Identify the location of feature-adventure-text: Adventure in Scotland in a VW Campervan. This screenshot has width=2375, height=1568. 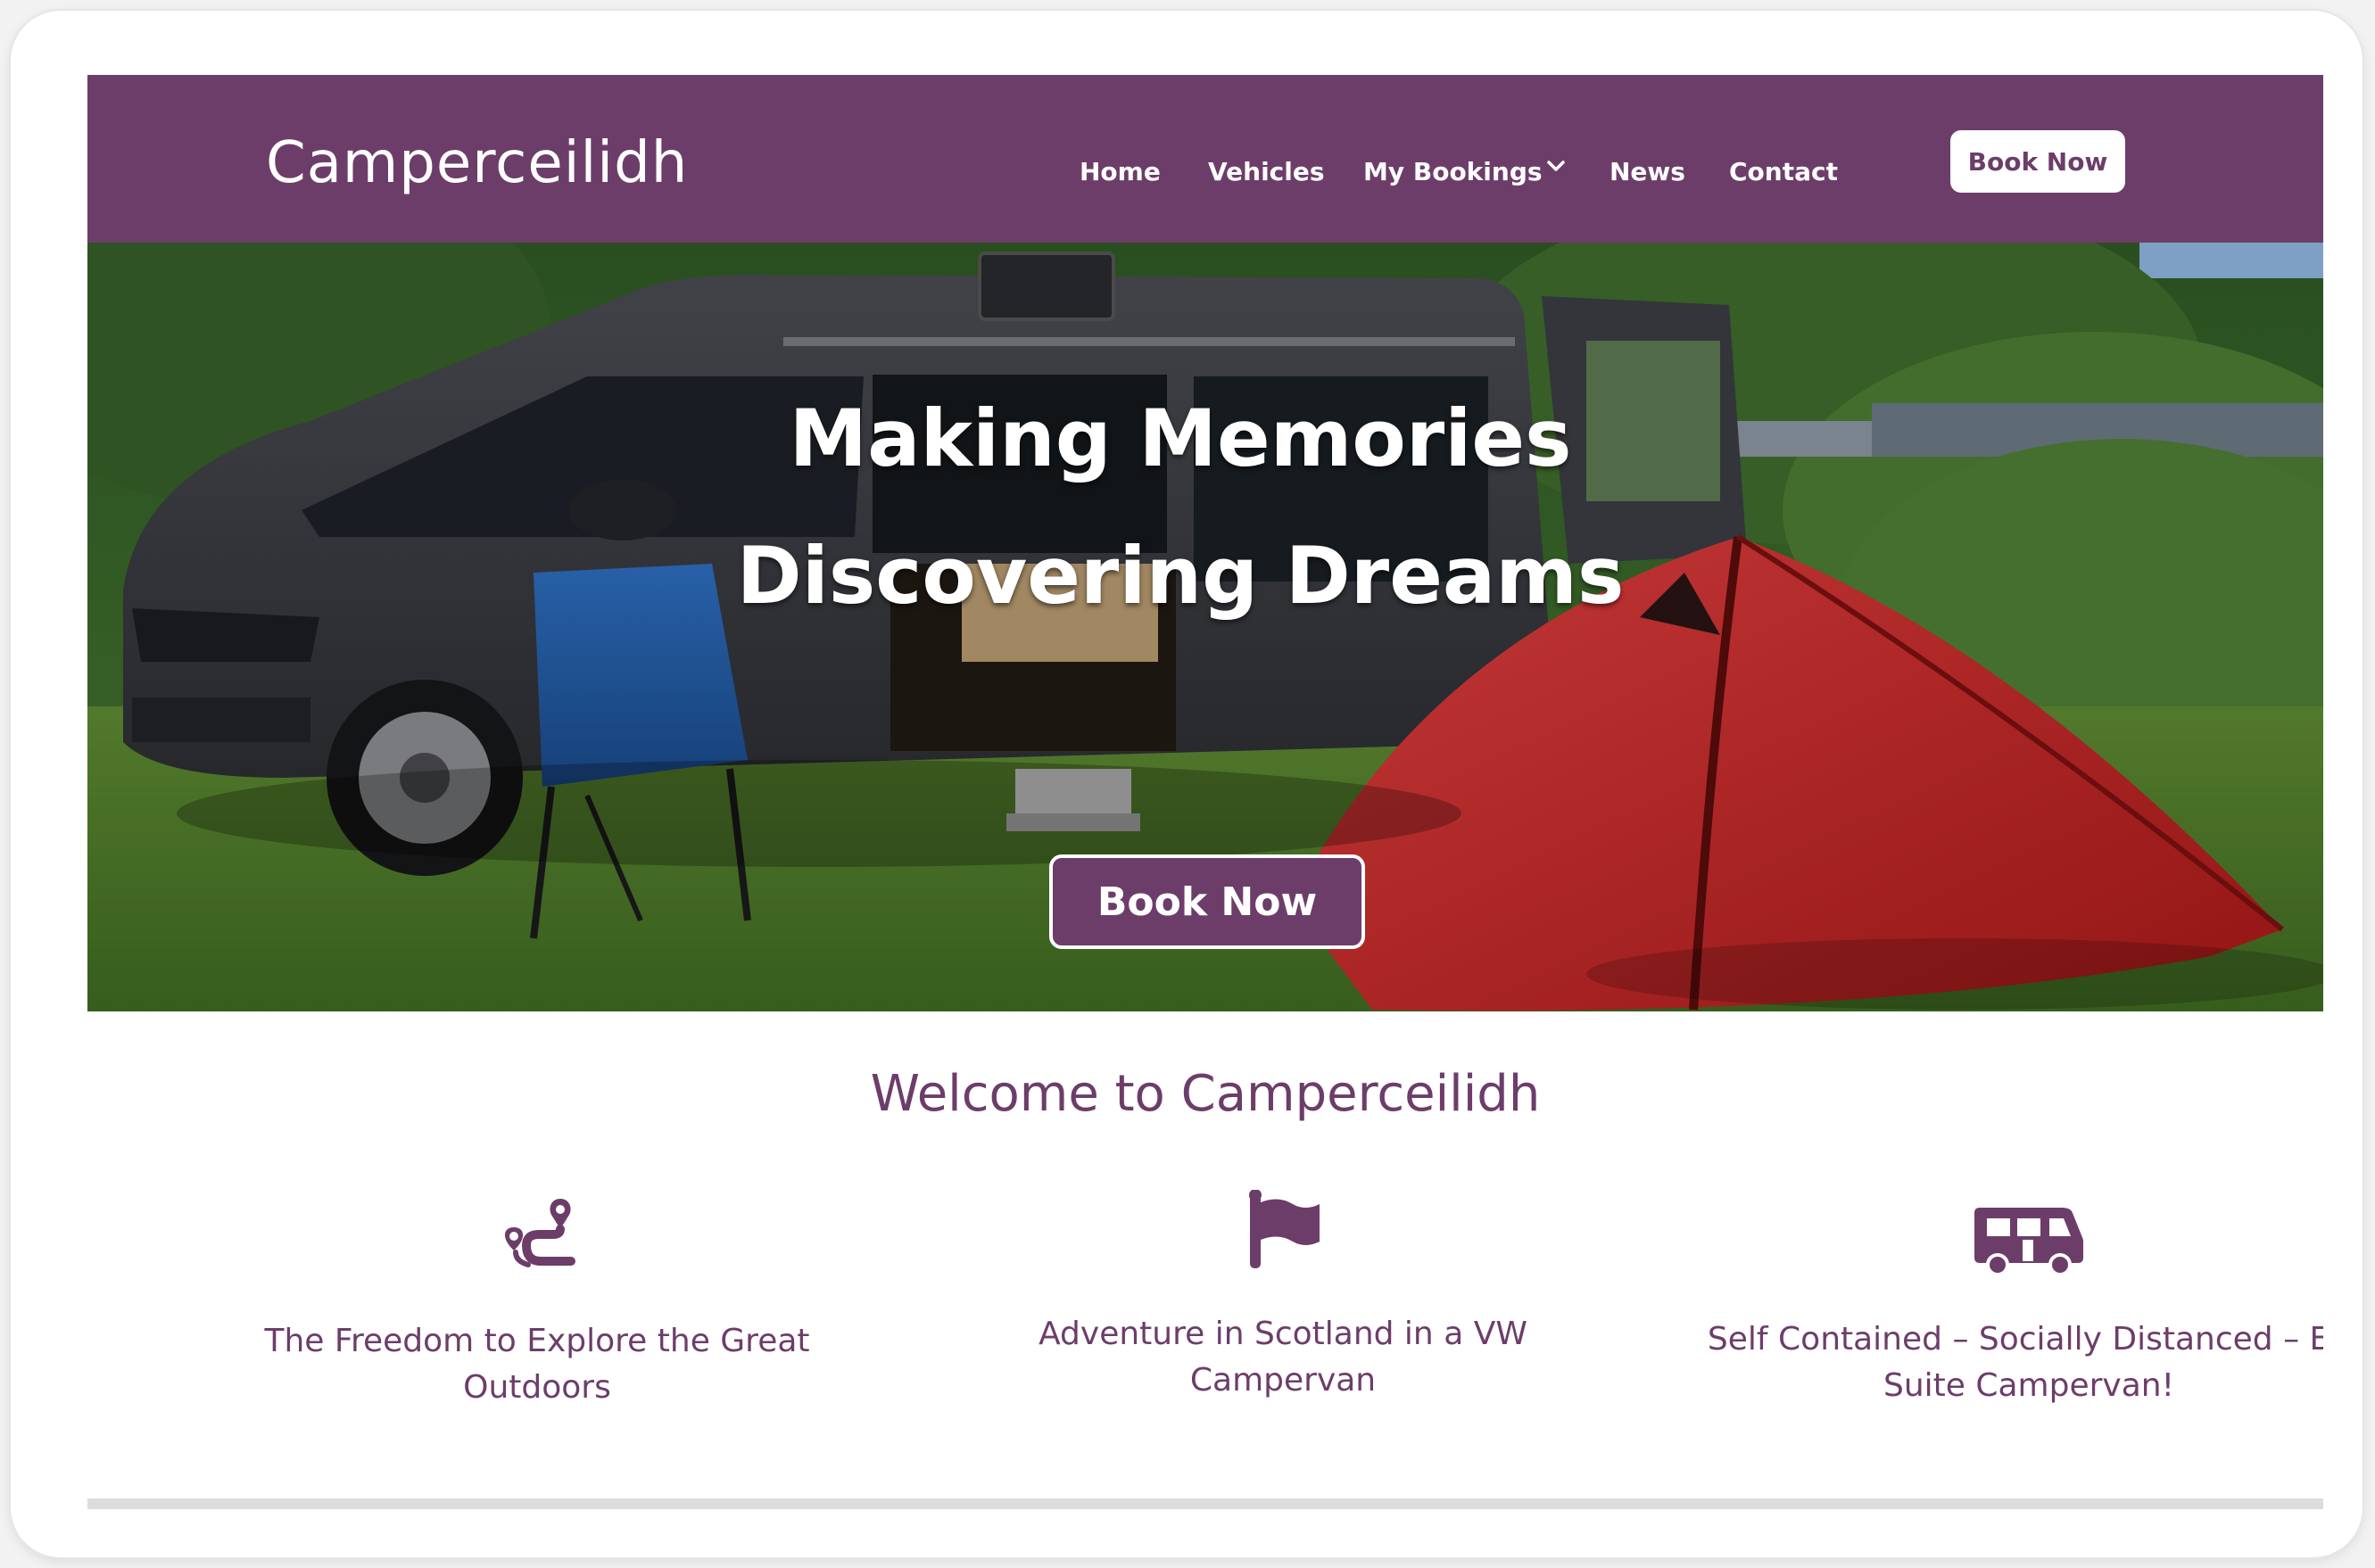
(1283, 1357).